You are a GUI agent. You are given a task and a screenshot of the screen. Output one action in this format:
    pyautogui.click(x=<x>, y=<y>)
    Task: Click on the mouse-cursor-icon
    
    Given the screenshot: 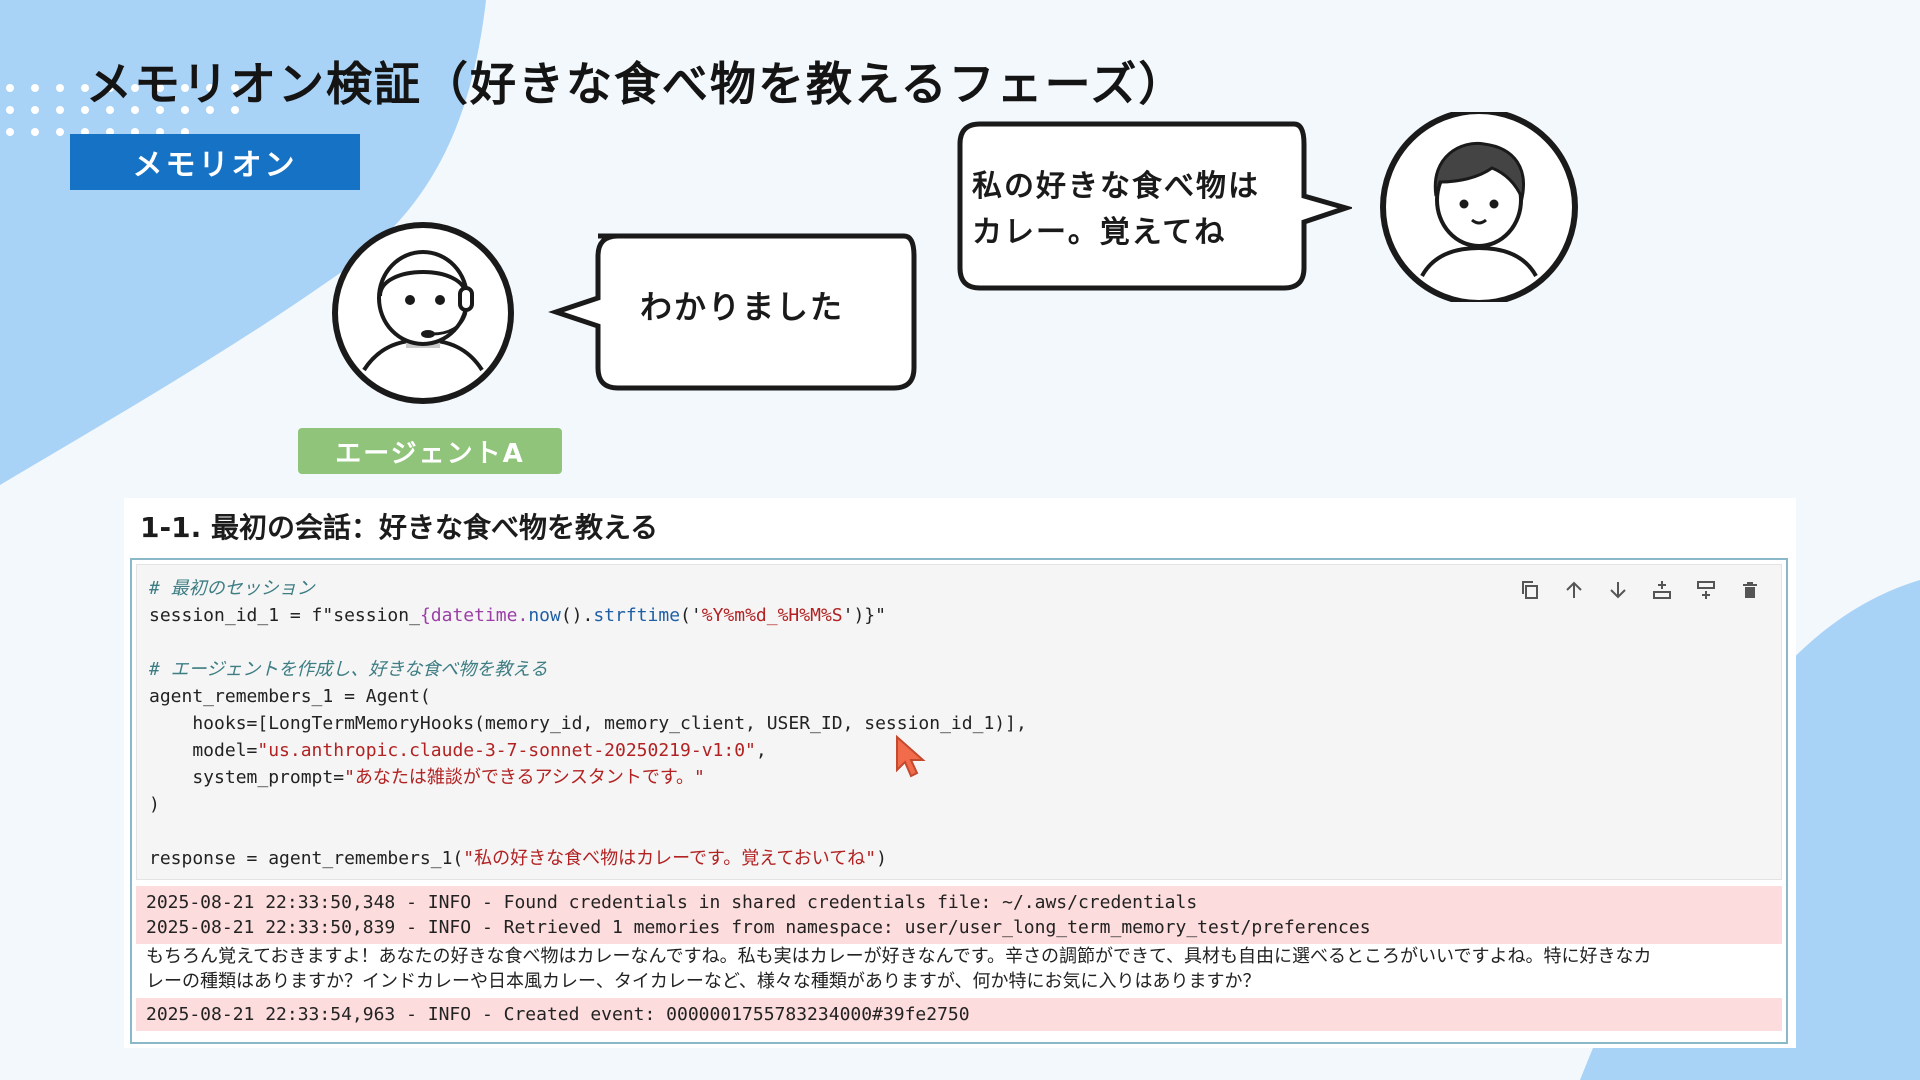 What is the action you would take?
    pyautogui.click(x=911, y=756)
    